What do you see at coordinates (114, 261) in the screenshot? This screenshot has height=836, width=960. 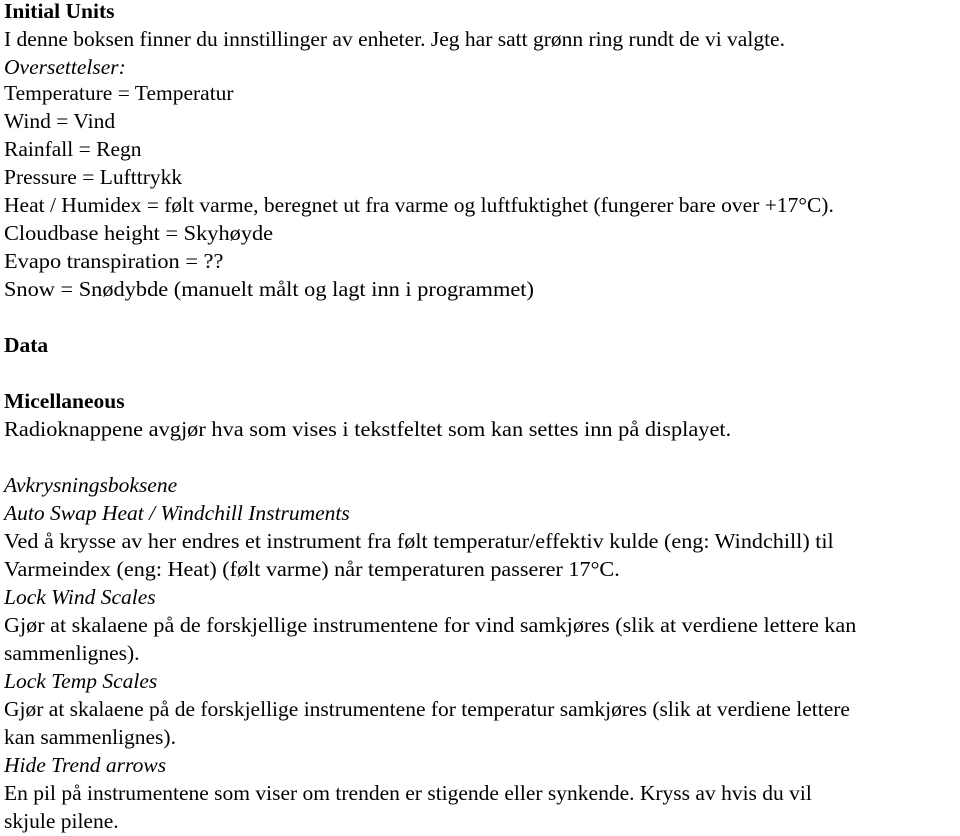 I see `translation-evapo: Evapo transpiration = ??` at bounding box center [114, 261].